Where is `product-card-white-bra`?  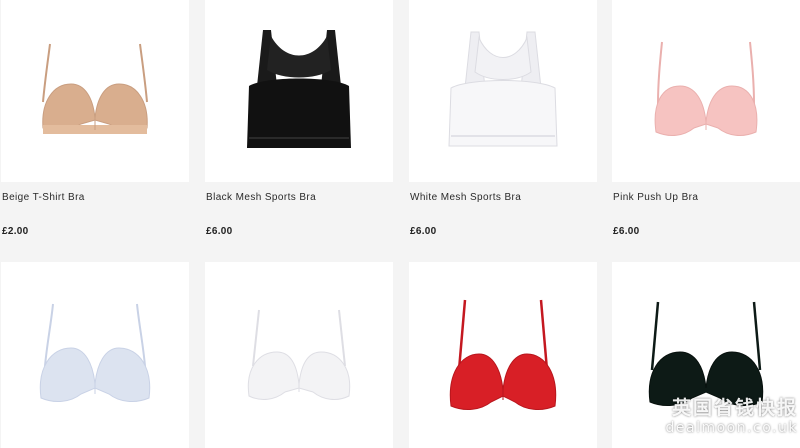
product-card-white-bra is located at coordinates (299, 355).